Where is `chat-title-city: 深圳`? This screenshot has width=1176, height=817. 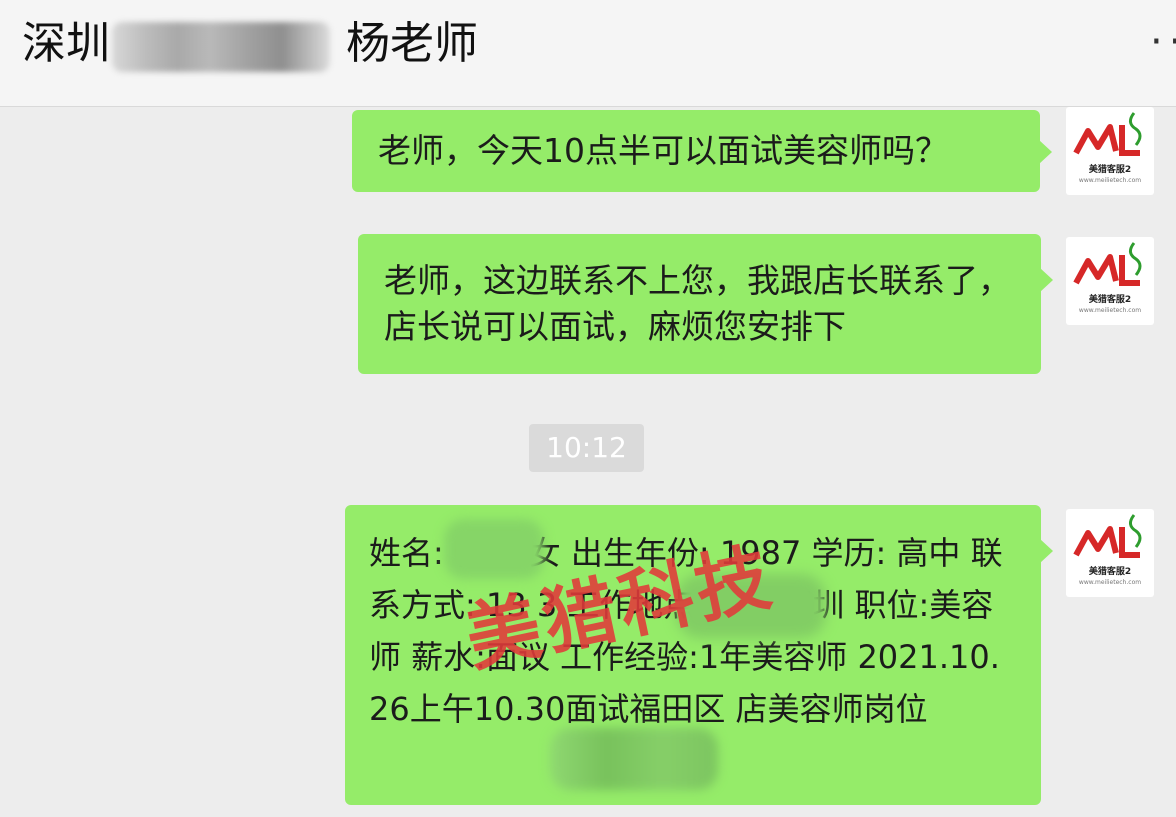 chat-title-city: 深圳 is located at coordinates (66, 43).